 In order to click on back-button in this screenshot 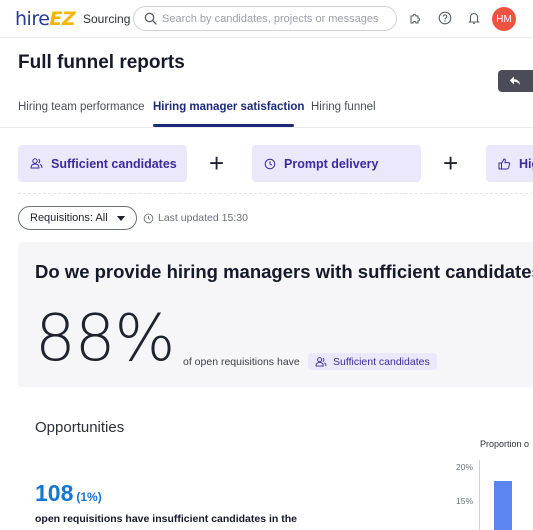, I will do `click(515, 81)`.